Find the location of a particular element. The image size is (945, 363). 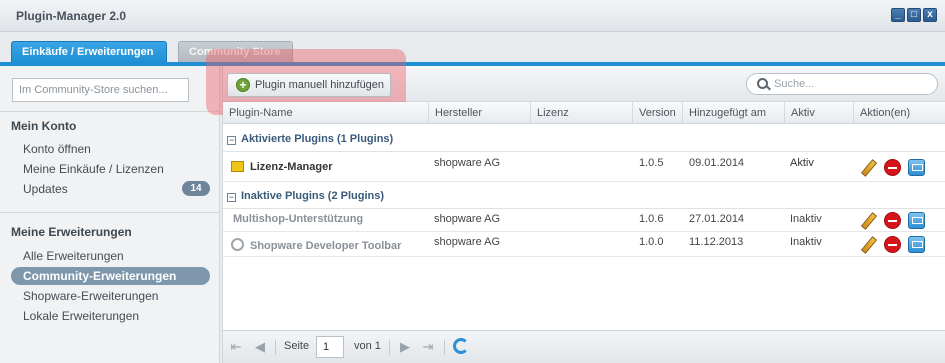

window-title: Plugin-Manager 2.0 is located at coordinates (71, 16).